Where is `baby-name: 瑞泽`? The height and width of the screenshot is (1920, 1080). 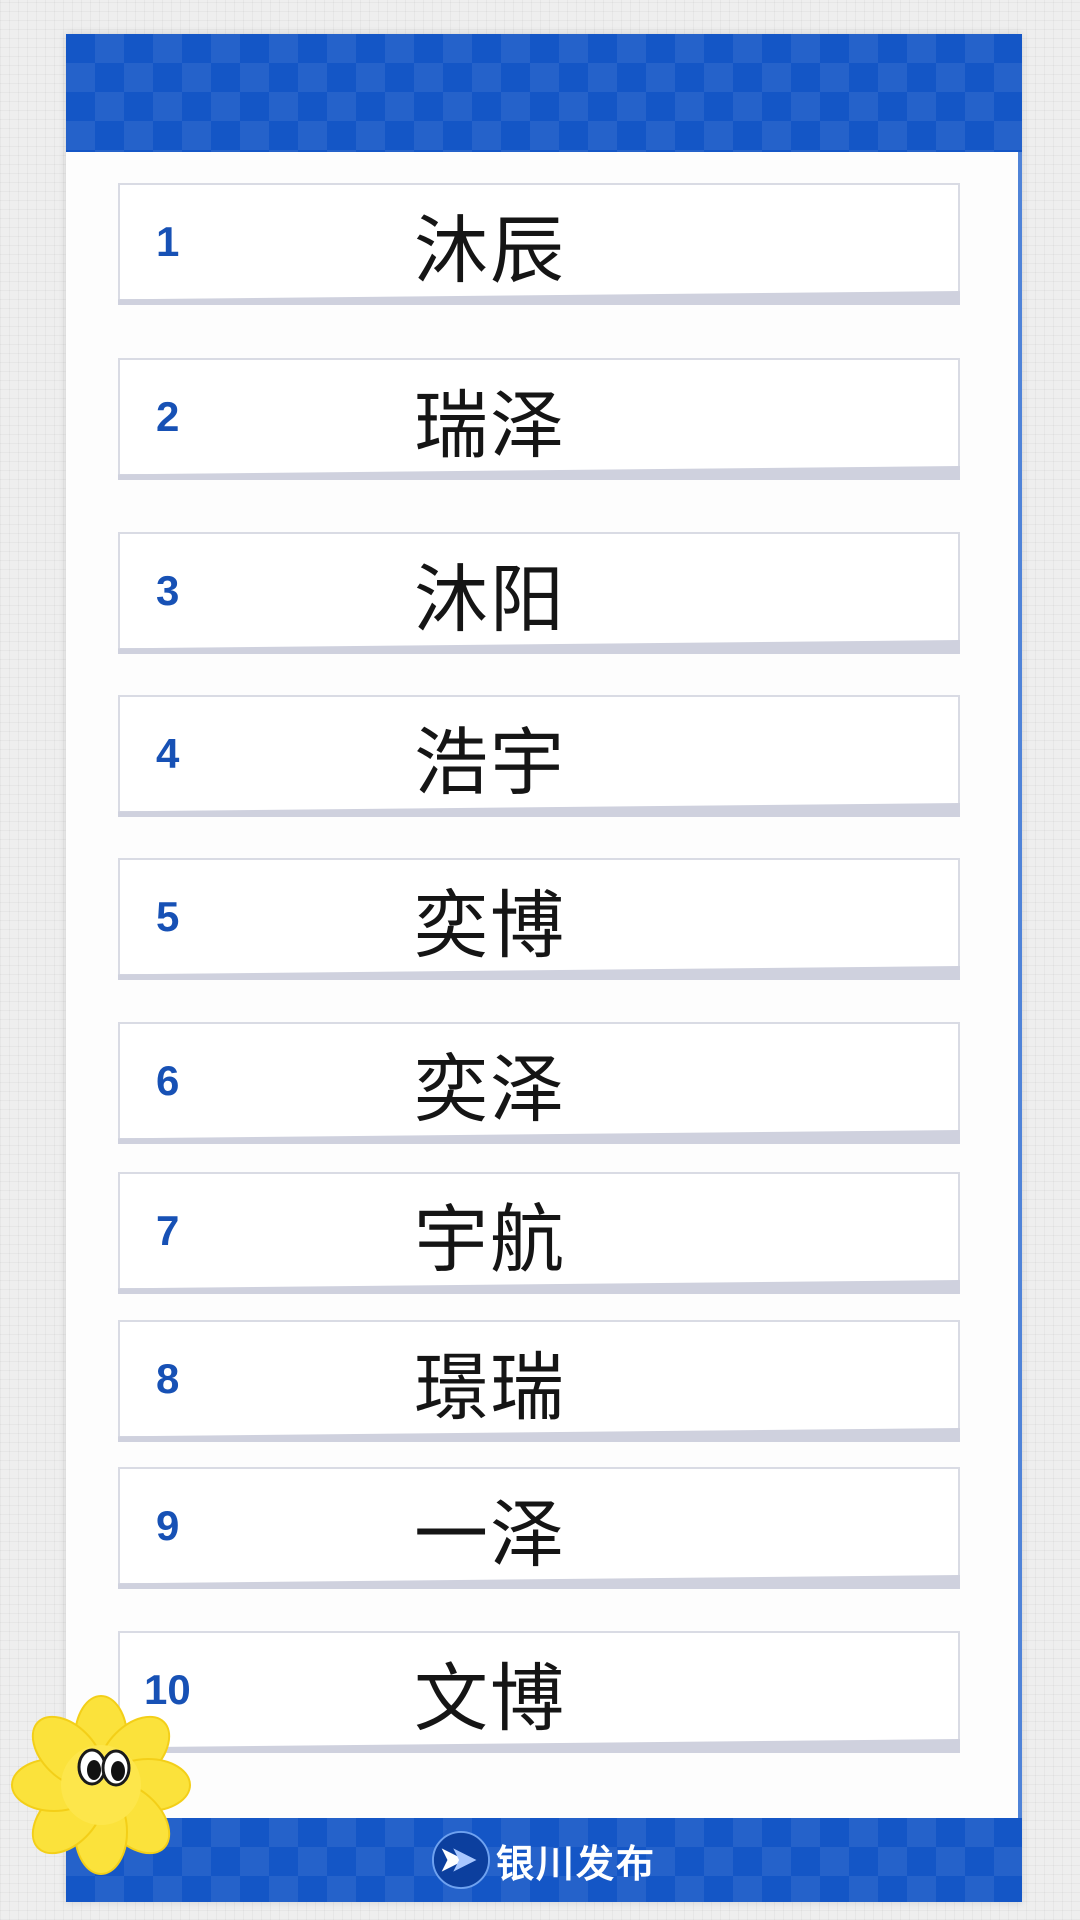 baby-name: 瑞泽 is located at coordinates (490, 425).